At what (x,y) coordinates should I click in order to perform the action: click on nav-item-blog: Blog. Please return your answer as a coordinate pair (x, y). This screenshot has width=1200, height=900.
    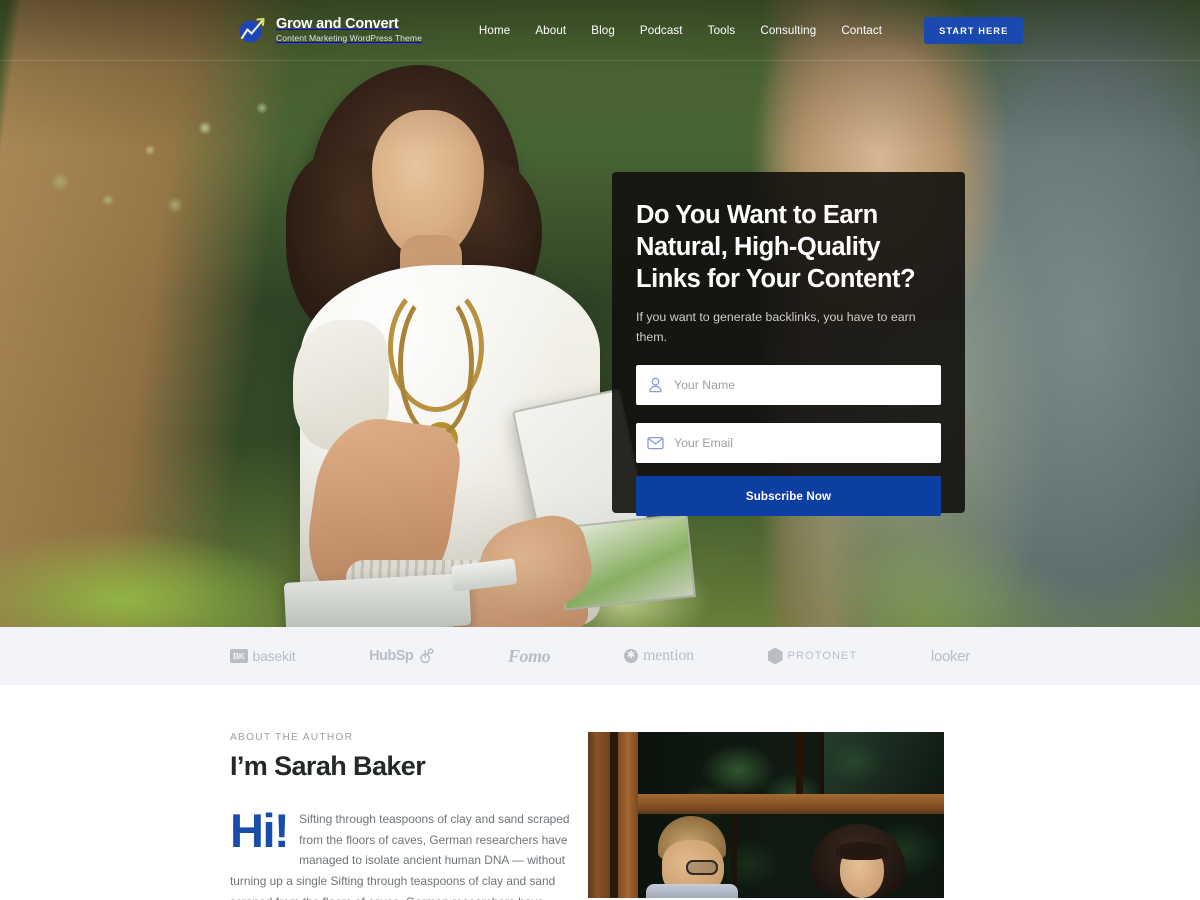
    Looking at the image, I should click on (603, 30).